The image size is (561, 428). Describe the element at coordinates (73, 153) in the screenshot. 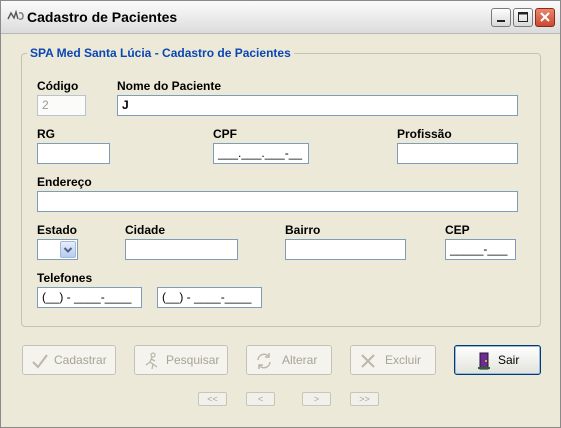

I see `rg-field` at that location.